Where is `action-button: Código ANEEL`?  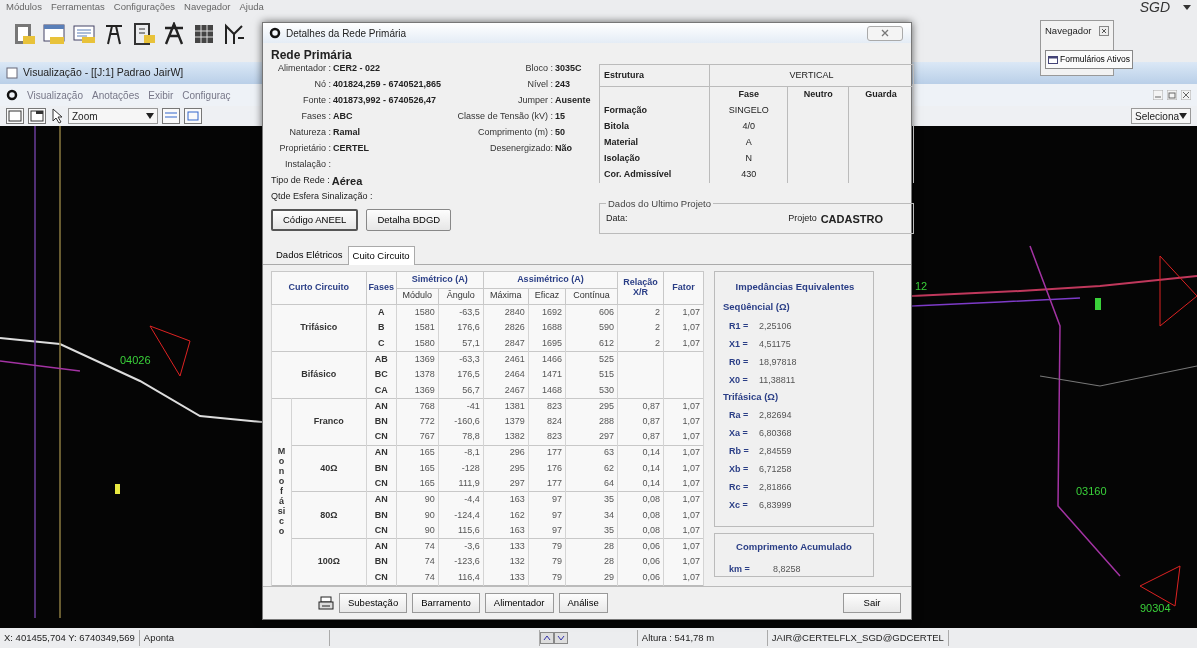 action-button: Código ANEEL is located at coordinates (315, 220).